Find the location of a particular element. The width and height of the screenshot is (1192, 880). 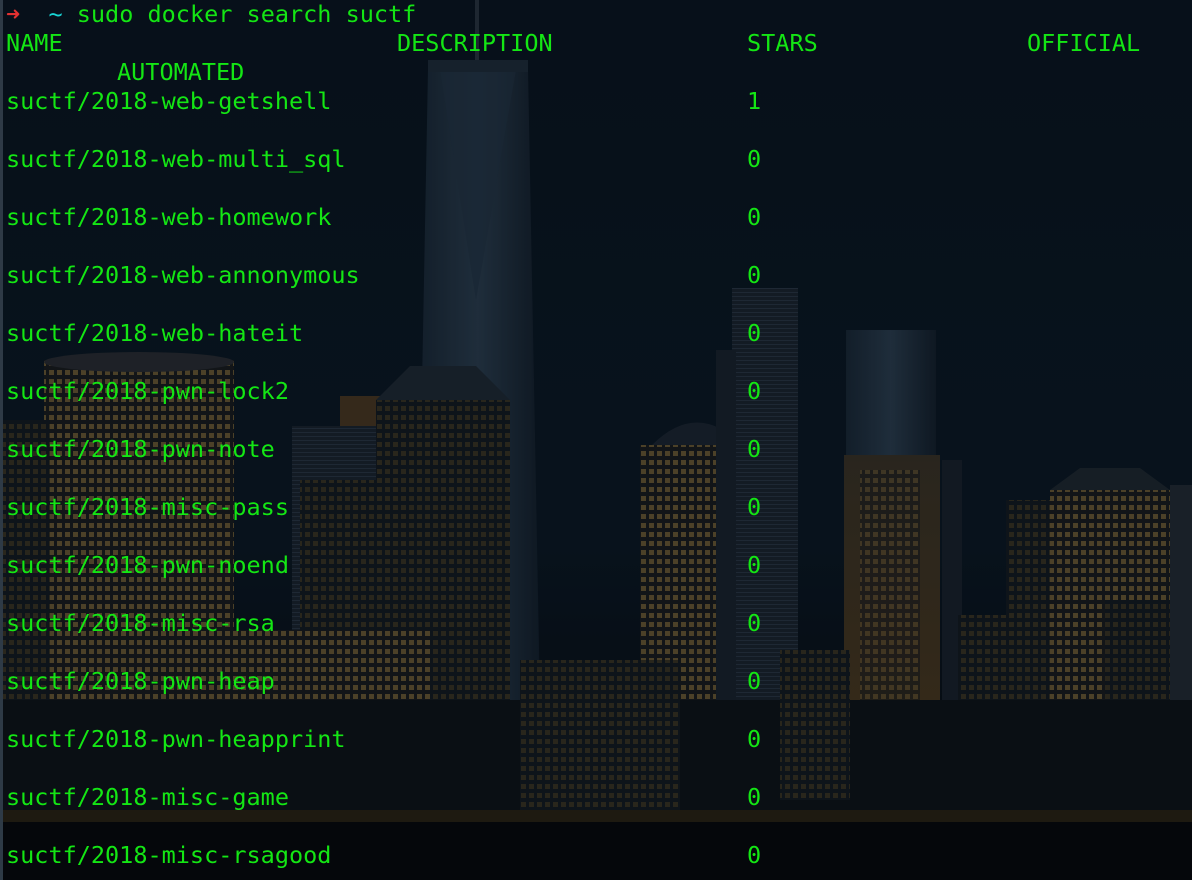

header-name: NAME is located at coordinates (34, 43).